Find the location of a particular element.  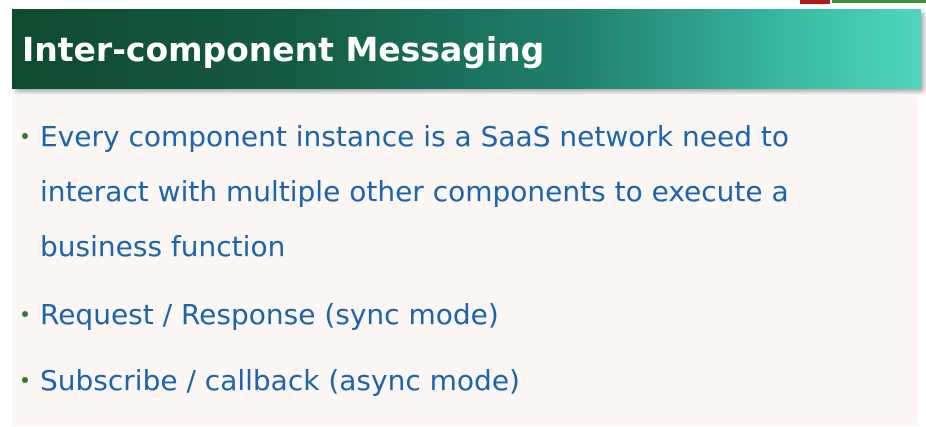

bullet-item-2: Request / Response (sync mode) is located at coordinates (465, 314).